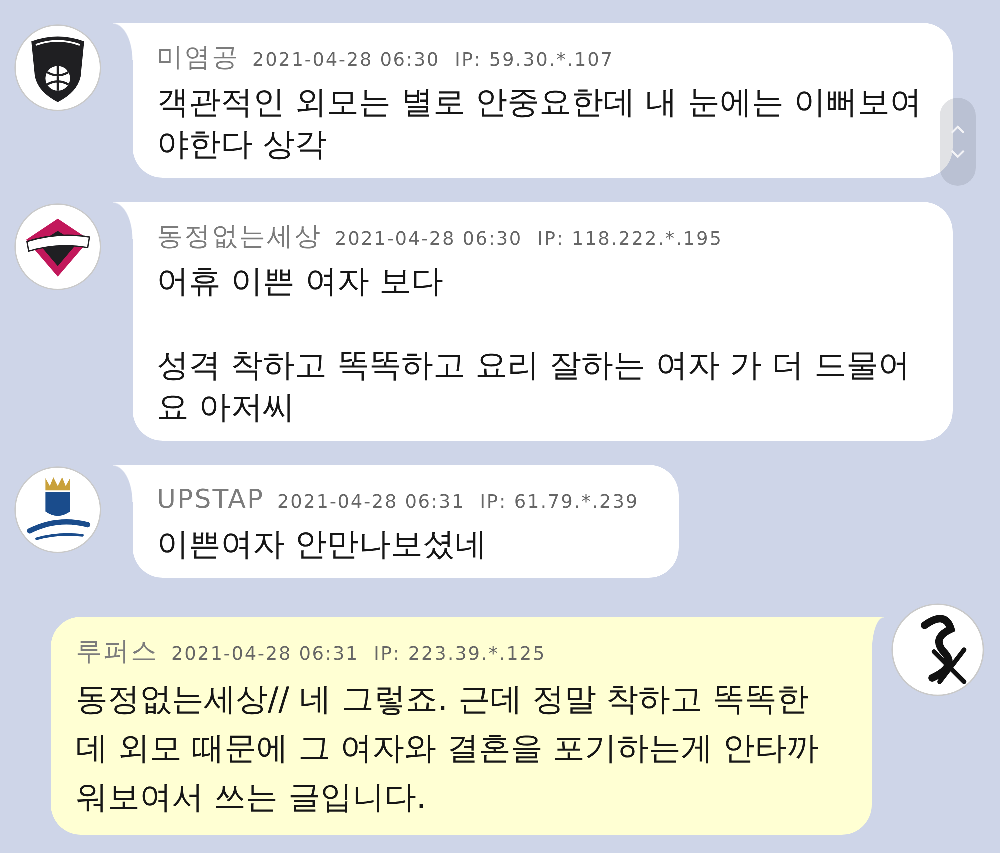  What do you see at coordinates (448, 748) in the screenshot?
I see `comment-text: 동정없는세상// 네 그렇죠. 근데 정말 착하고 똑똑한데 외모 때문에 그 여자와 결혼을 포기하는게 안타까워보여서 쓰는 글입니다.` at bounding box center [448, 748].